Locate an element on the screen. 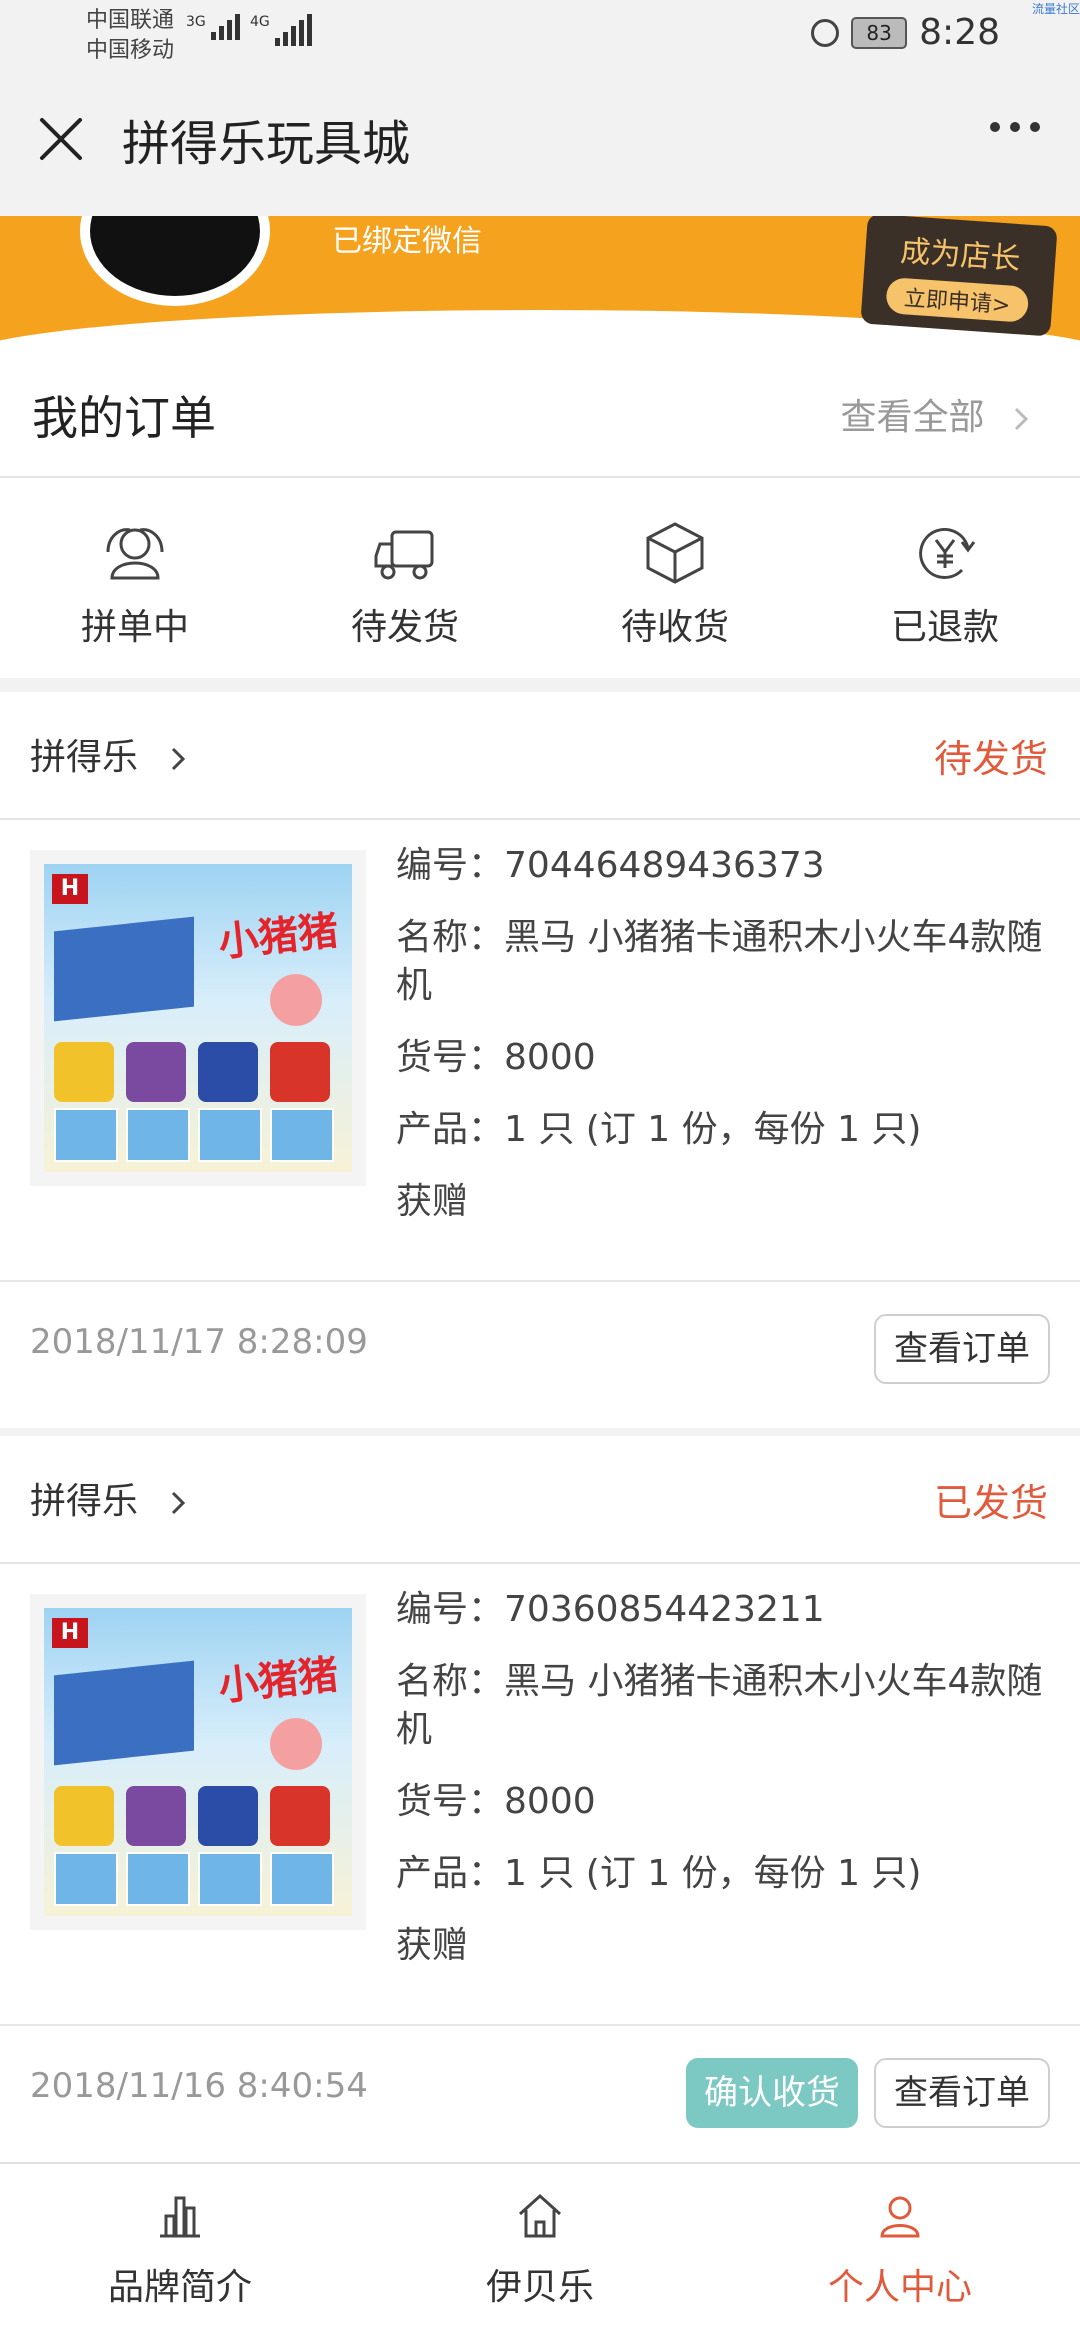 The width and height of the screenshot is (1080, 2340). truck-icon is located at coordinates (404, 555).